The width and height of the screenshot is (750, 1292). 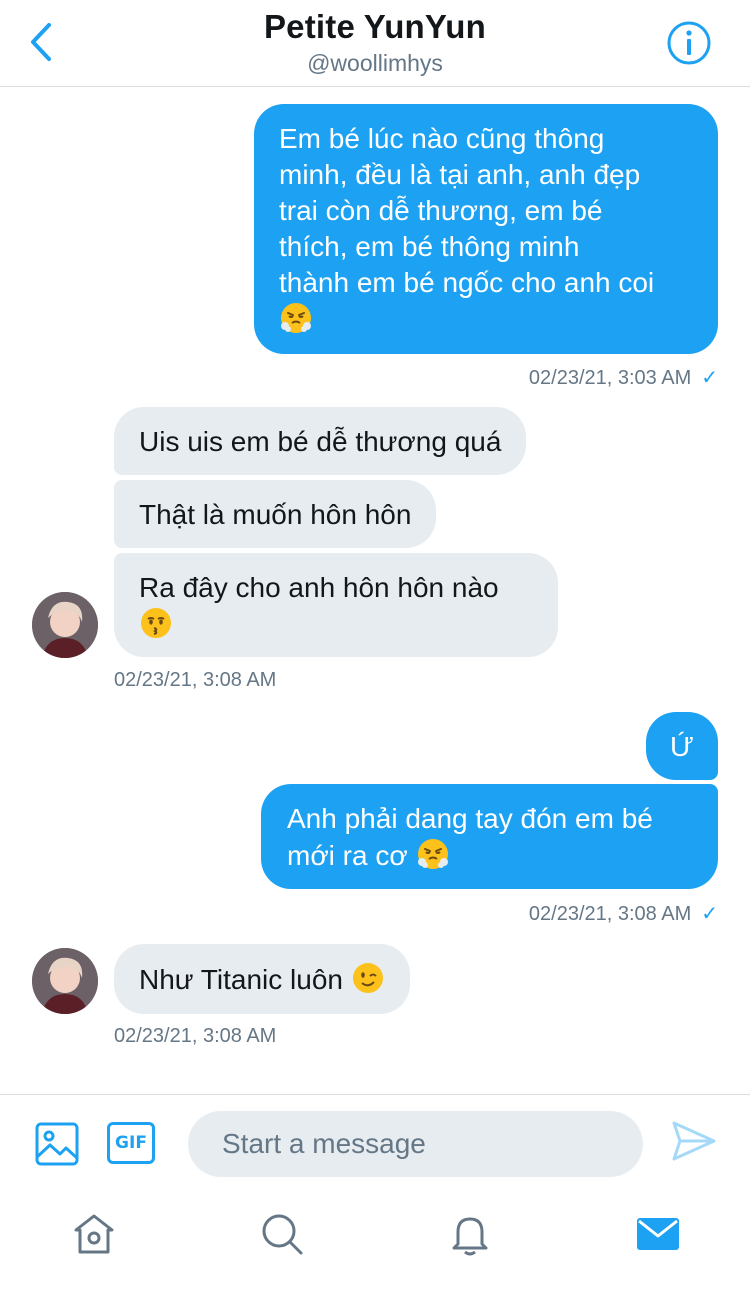 What do you see at coordinates (429, 246) in the screenshot?
I see `message-text: thích, em bé thông minh` at bounding box center [429, 246].